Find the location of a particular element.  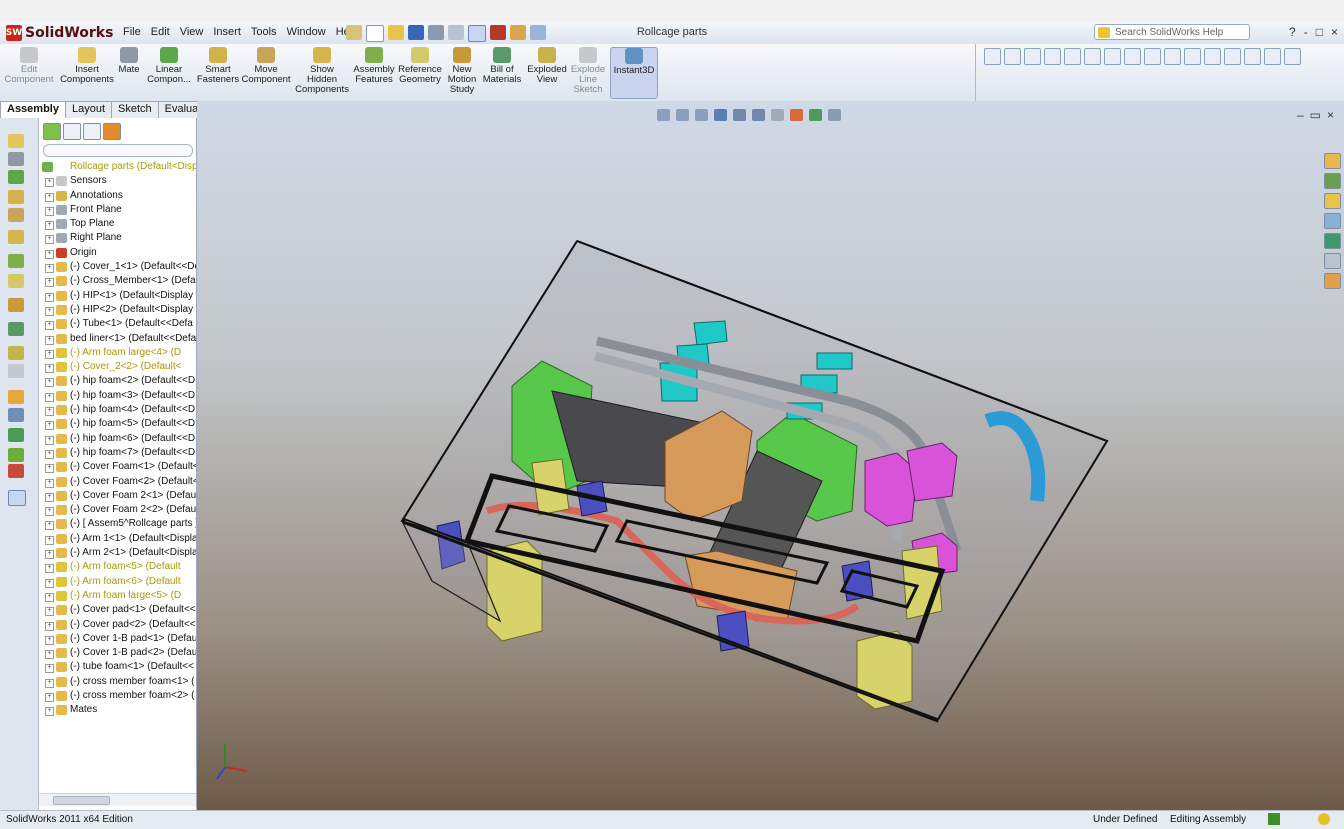

app-logo: SW SolidWorks is located at coordinates (59, 33).